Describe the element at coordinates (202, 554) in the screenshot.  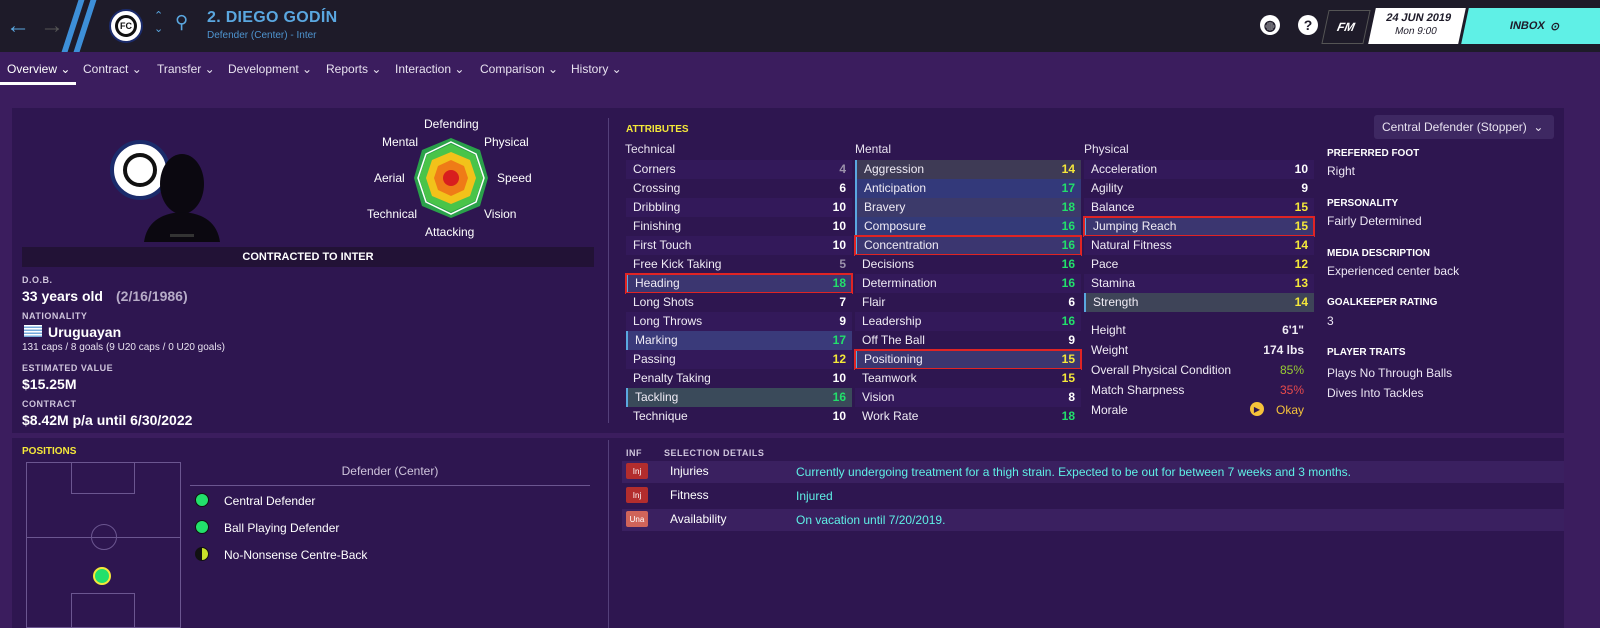
I see `role-rating-icon` at that location.